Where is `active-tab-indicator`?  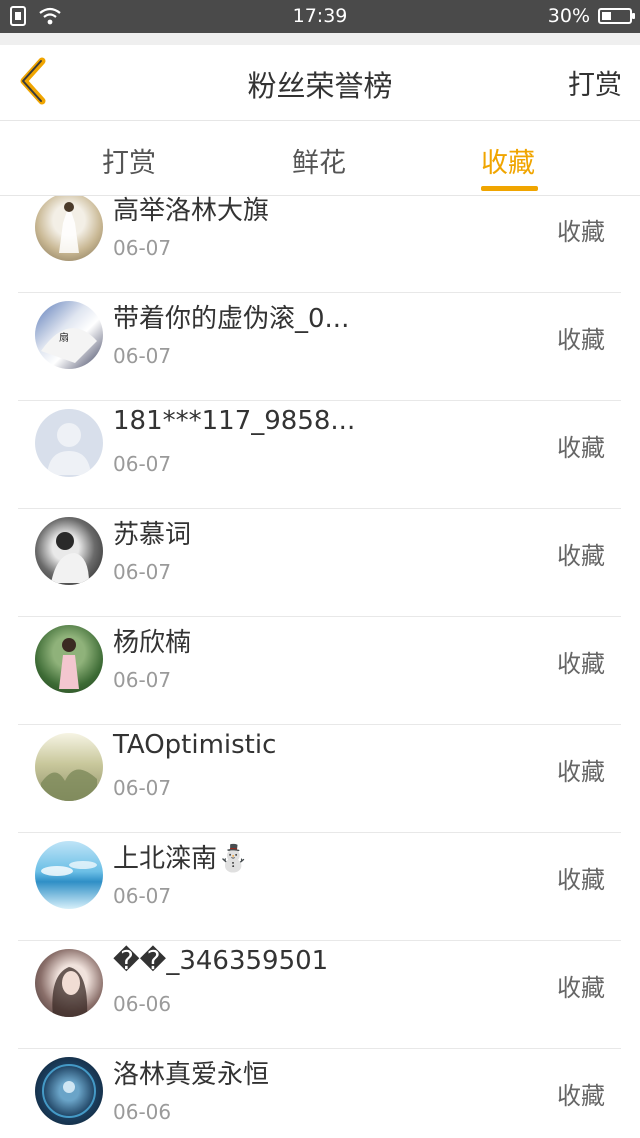
active-tab-indicator is located at coordinates (509, 188).